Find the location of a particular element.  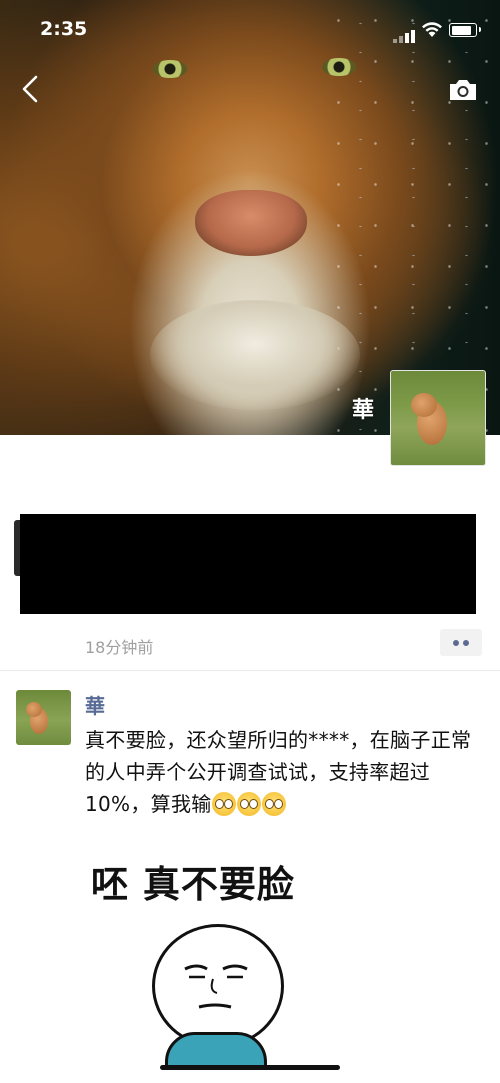

meme-face-features is located at coordinates (216, 986).